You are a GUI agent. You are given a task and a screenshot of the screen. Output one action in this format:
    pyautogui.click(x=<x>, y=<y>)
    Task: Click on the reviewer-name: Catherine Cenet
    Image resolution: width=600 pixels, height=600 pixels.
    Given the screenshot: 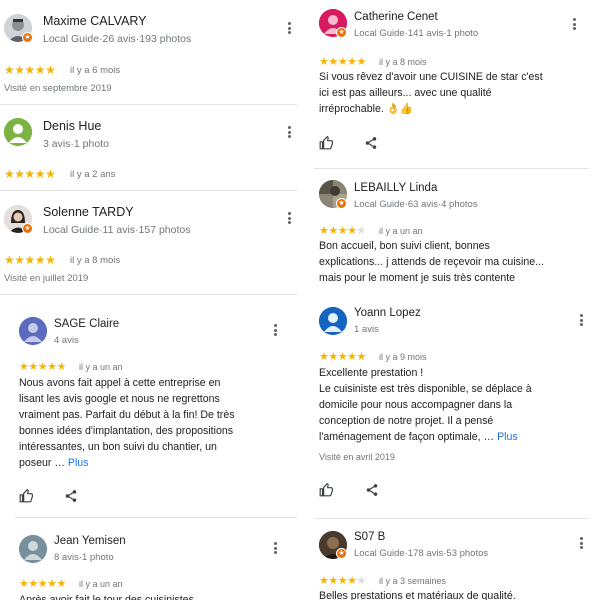 What is the action you would take?
    pyautogui.click(x=396, y=17)
    